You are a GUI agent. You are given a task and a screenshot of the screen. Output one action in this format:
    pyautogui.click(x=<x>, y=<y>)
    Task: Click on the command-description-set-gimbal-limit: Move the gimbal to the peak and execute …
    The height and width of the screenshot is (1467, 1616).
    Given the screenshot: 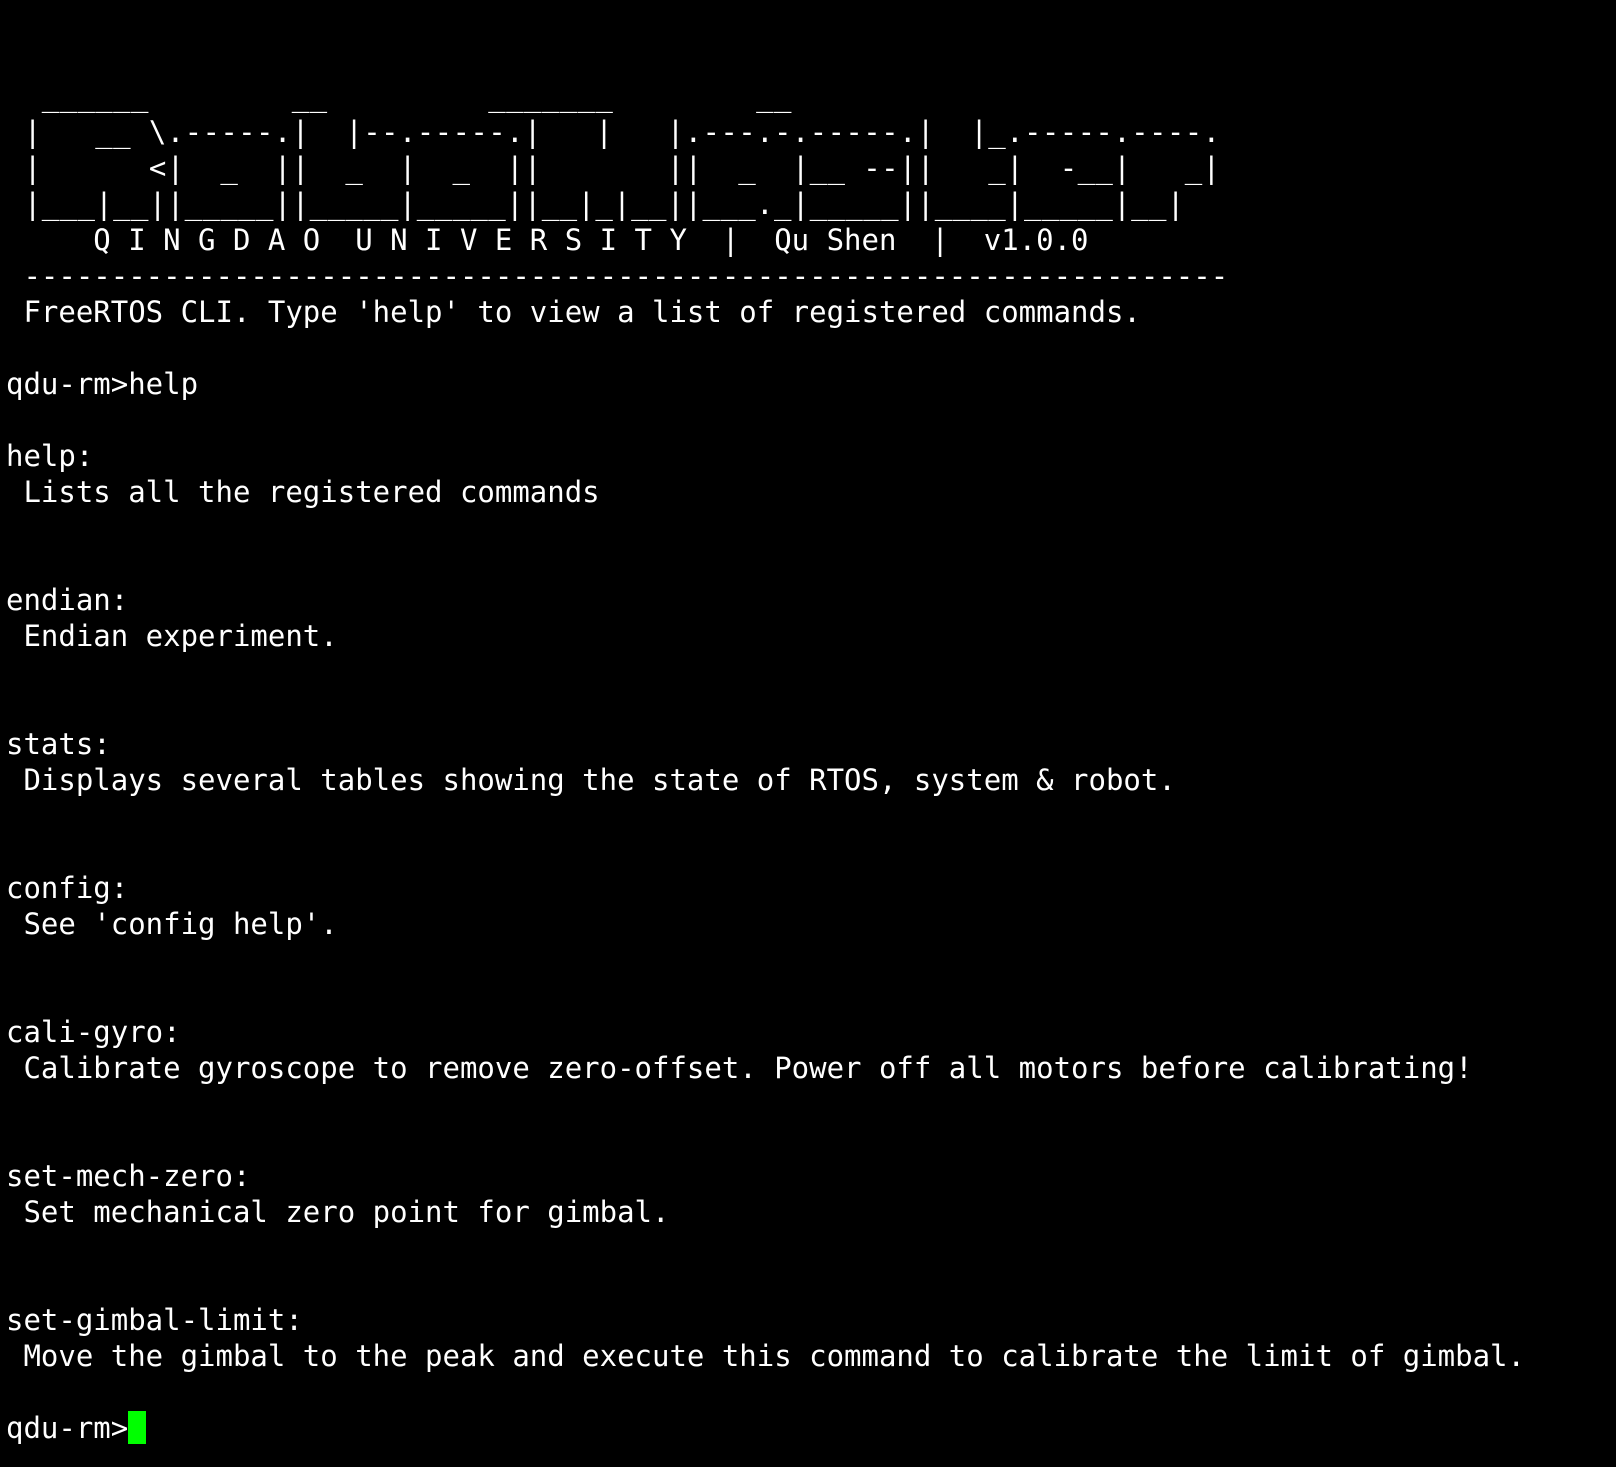 What is the action you would take?
    pyautogui.click(x=765, y=1356)
    